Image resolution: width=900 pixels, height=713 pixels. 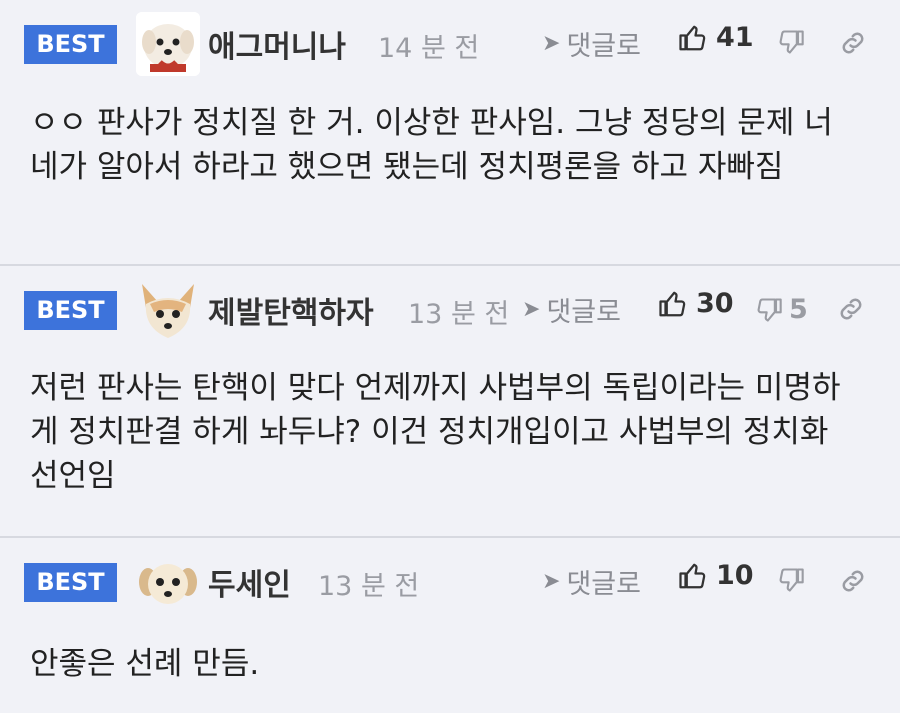 What do you see at coordinates (735, 37) in the screenshot?
I see `like-count: 41` at bounding box center [735, 37].